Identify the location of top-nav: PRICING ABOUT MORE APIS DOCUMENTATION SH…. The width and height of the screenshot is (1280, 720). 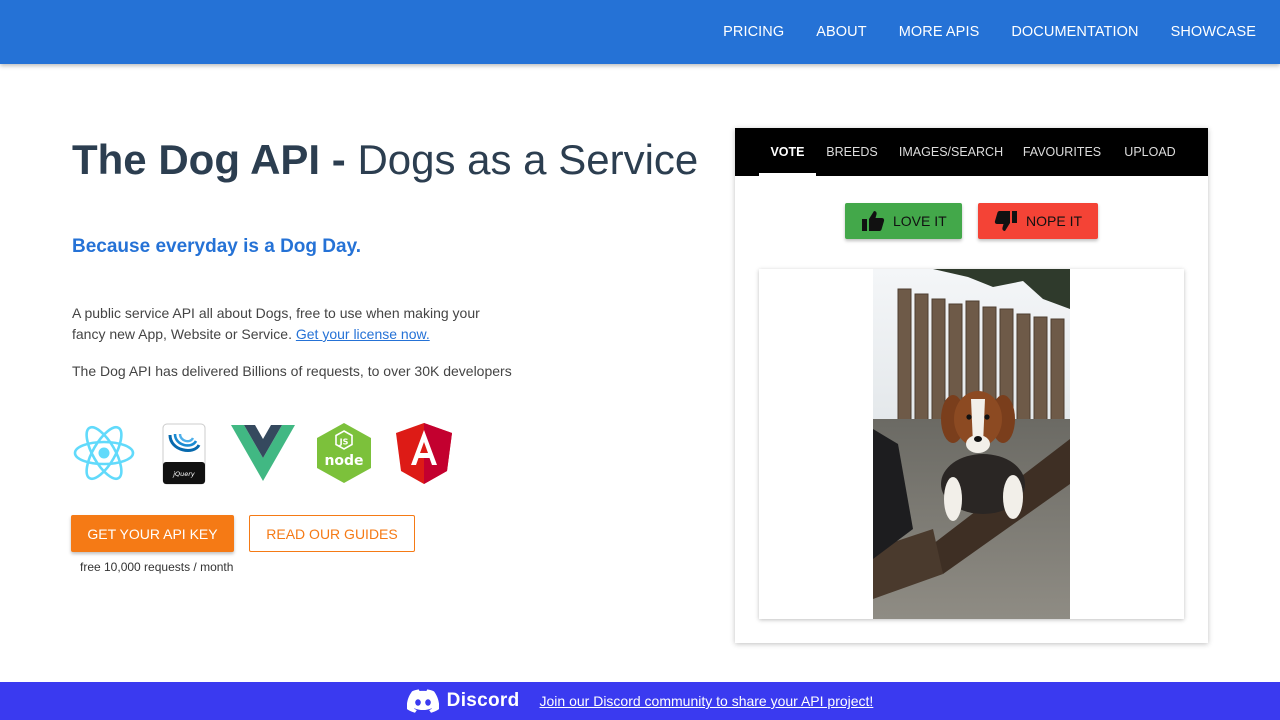
(973, 32).